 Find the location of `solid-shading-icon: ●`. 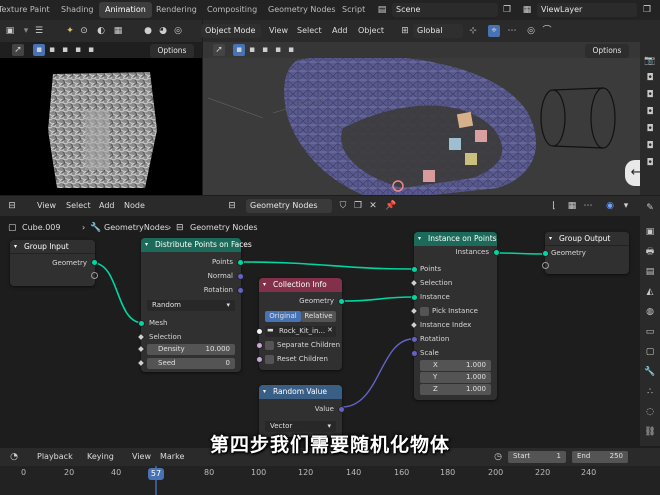

solid-shading-icon: ● is located at coordinates (148, 31).